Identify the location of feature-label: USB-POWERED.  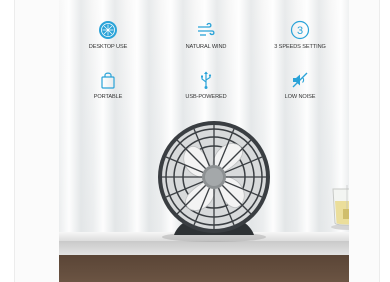
(206, 97).